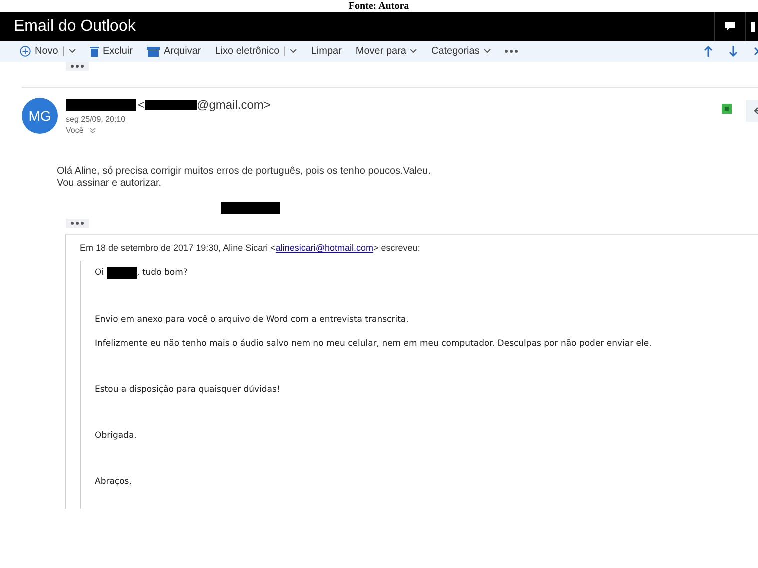 The height and width of the screenshot is (568, 758). What do you see at coordinates (25, 51) in the screenshot?
I see `plus-circle-icon` at bounding box center [25, 51].